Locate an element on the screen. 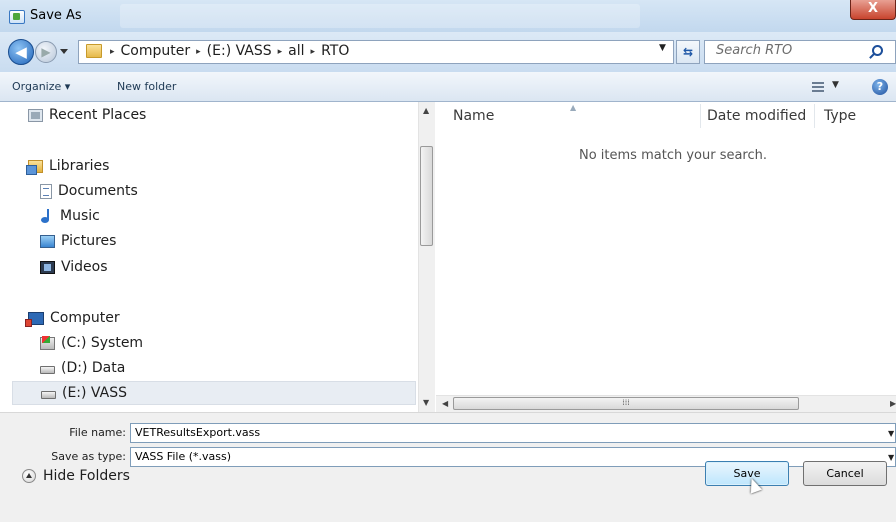  views-icon is located at coordinates (818, 87).